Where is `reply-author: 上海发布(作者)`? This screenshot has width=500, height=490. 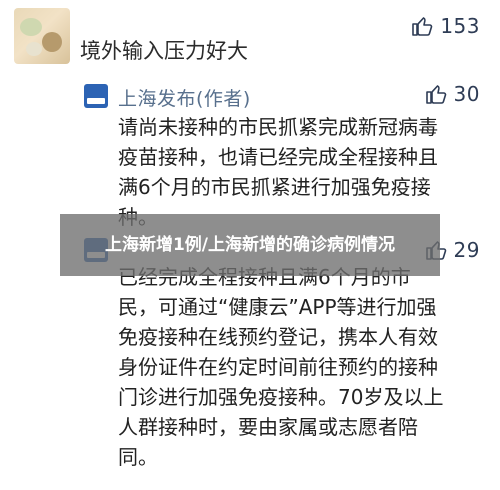
reply-author: 上海发布(作者) is located at coordinates (184, 97).